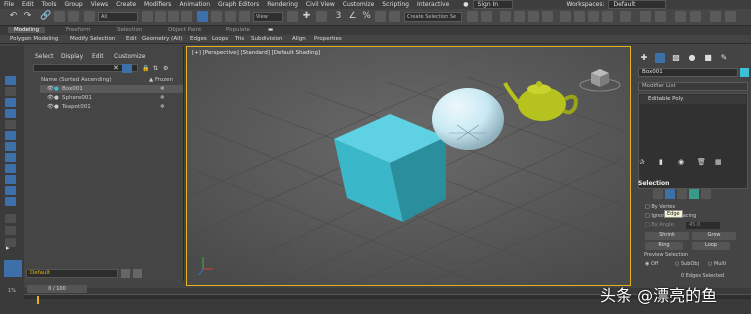 The width and height of the screenshot is (751, 314). What do you see at coordinates (693, 86) in the screenshot?
I see `modifier-list-dropdown: Modifier List` at bounding box center [693, 86].